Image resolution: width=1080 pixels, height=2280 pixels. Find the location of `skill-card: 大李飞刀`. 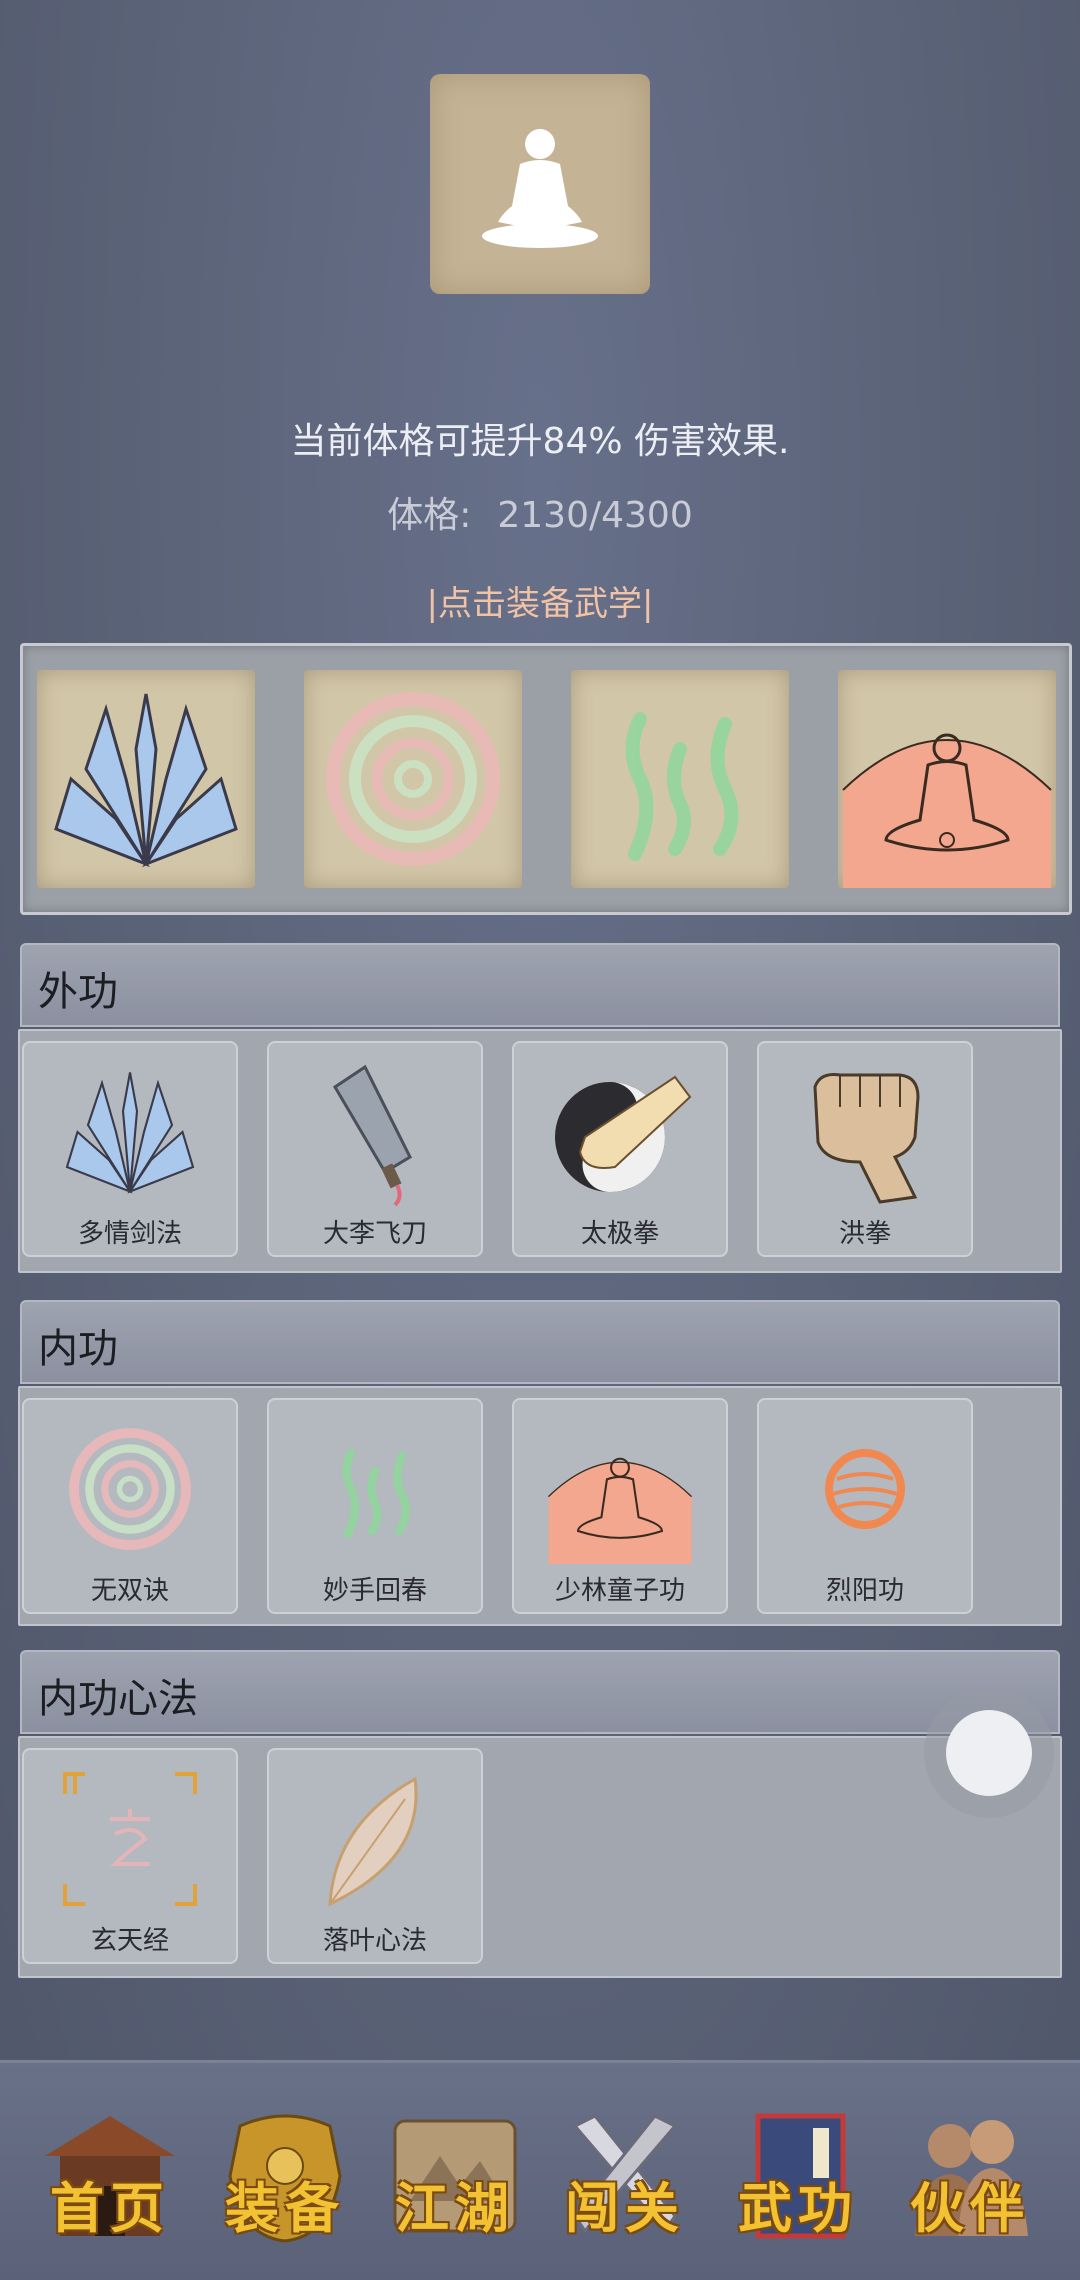

skill-card: 大李飞刀 is located at coordinates (375, 1149).